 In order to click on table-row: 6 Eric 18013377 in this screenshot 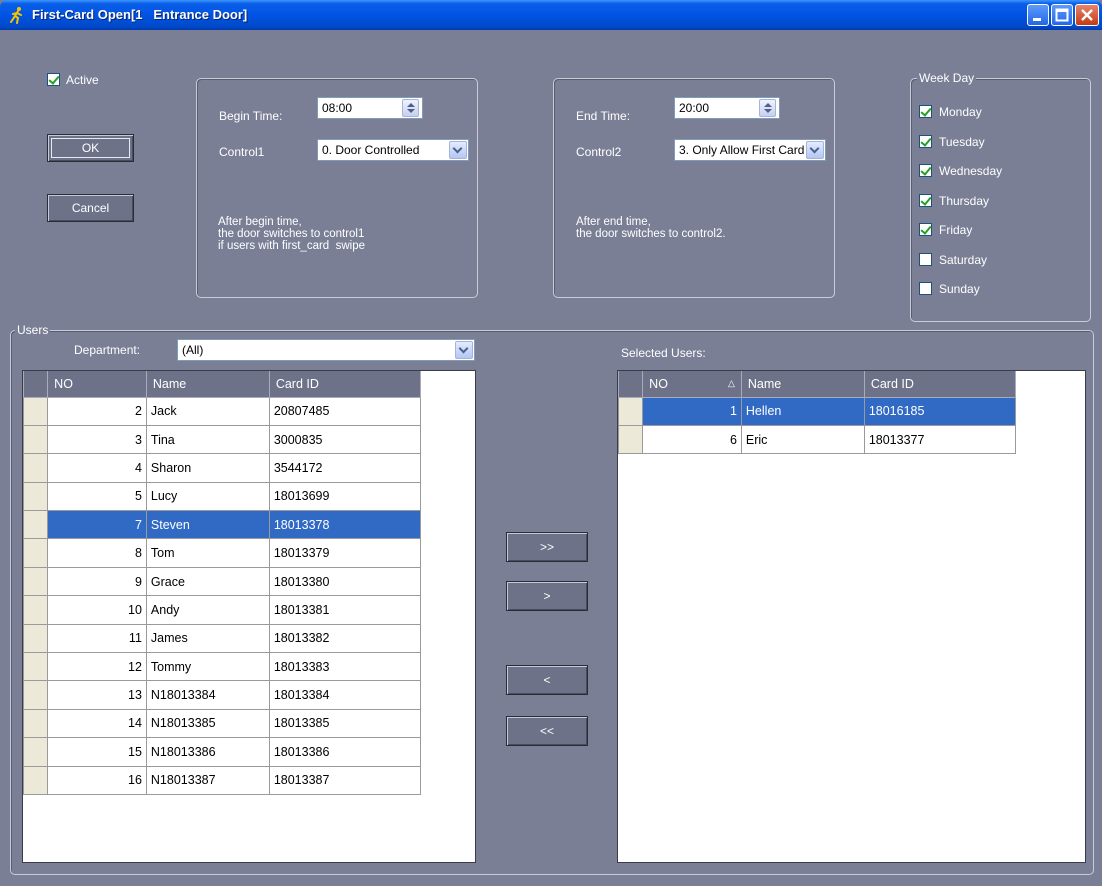, I will do `click(817, 439)`.